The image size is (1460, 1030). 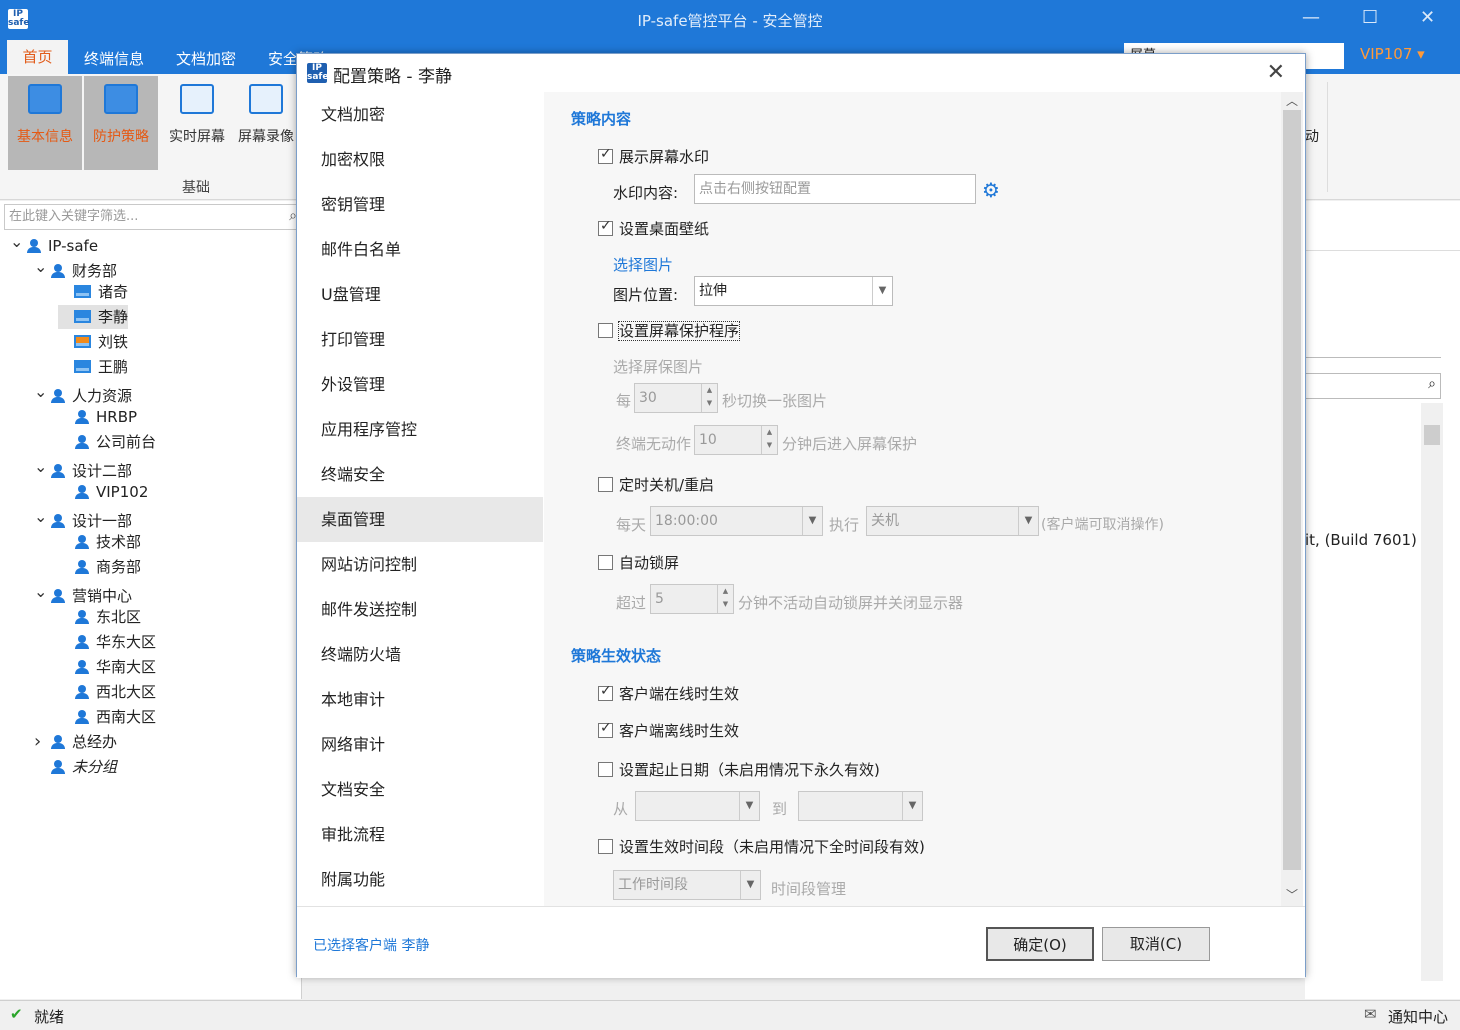 What do you see at coordinates (669, 330) in the screenshot?
I see `screensaver-checkbox: 设置屏幕保护程序` at bounding box center [669, 330].